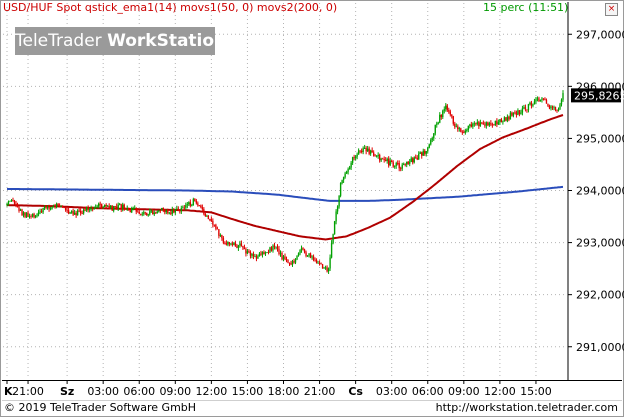 The height and width of the screenshot is (417, 624). Describe the element at coordinates (500, 391) in the screenshot. I see `x-tick-label: 12:00` at that location.